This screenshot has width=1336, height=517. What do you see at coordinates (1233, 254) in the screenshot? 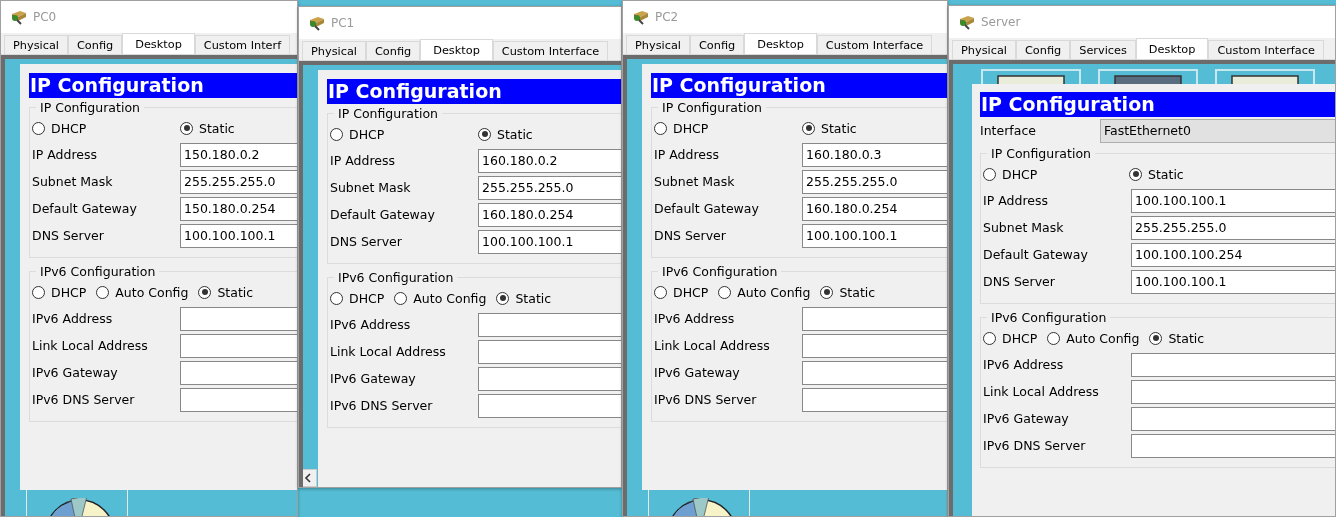
I see `input-field: 100.100.100.254` at bounding box center [1233, 254].